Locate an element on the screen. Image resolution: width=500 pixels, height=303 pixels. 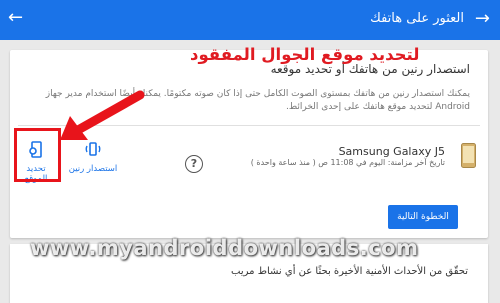
help-icon: ? is located at coordinates (194, 164).